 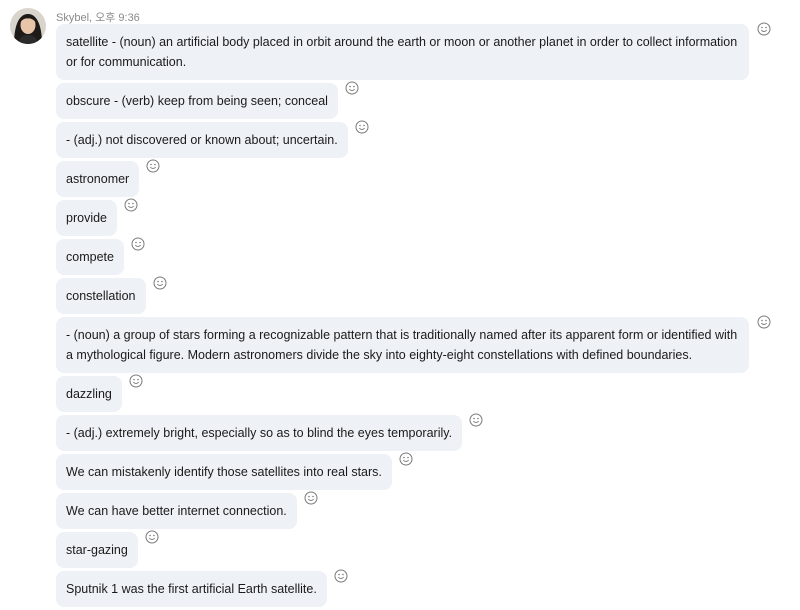 I want to click on message: astronomer, so click(x=426, y=178).